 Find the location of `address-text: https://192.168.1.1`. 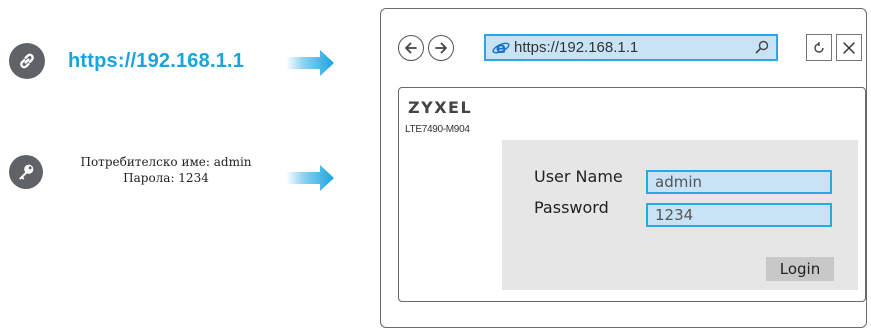

address-text: https://192.168.1.1 is located at coordinates (576, 47).